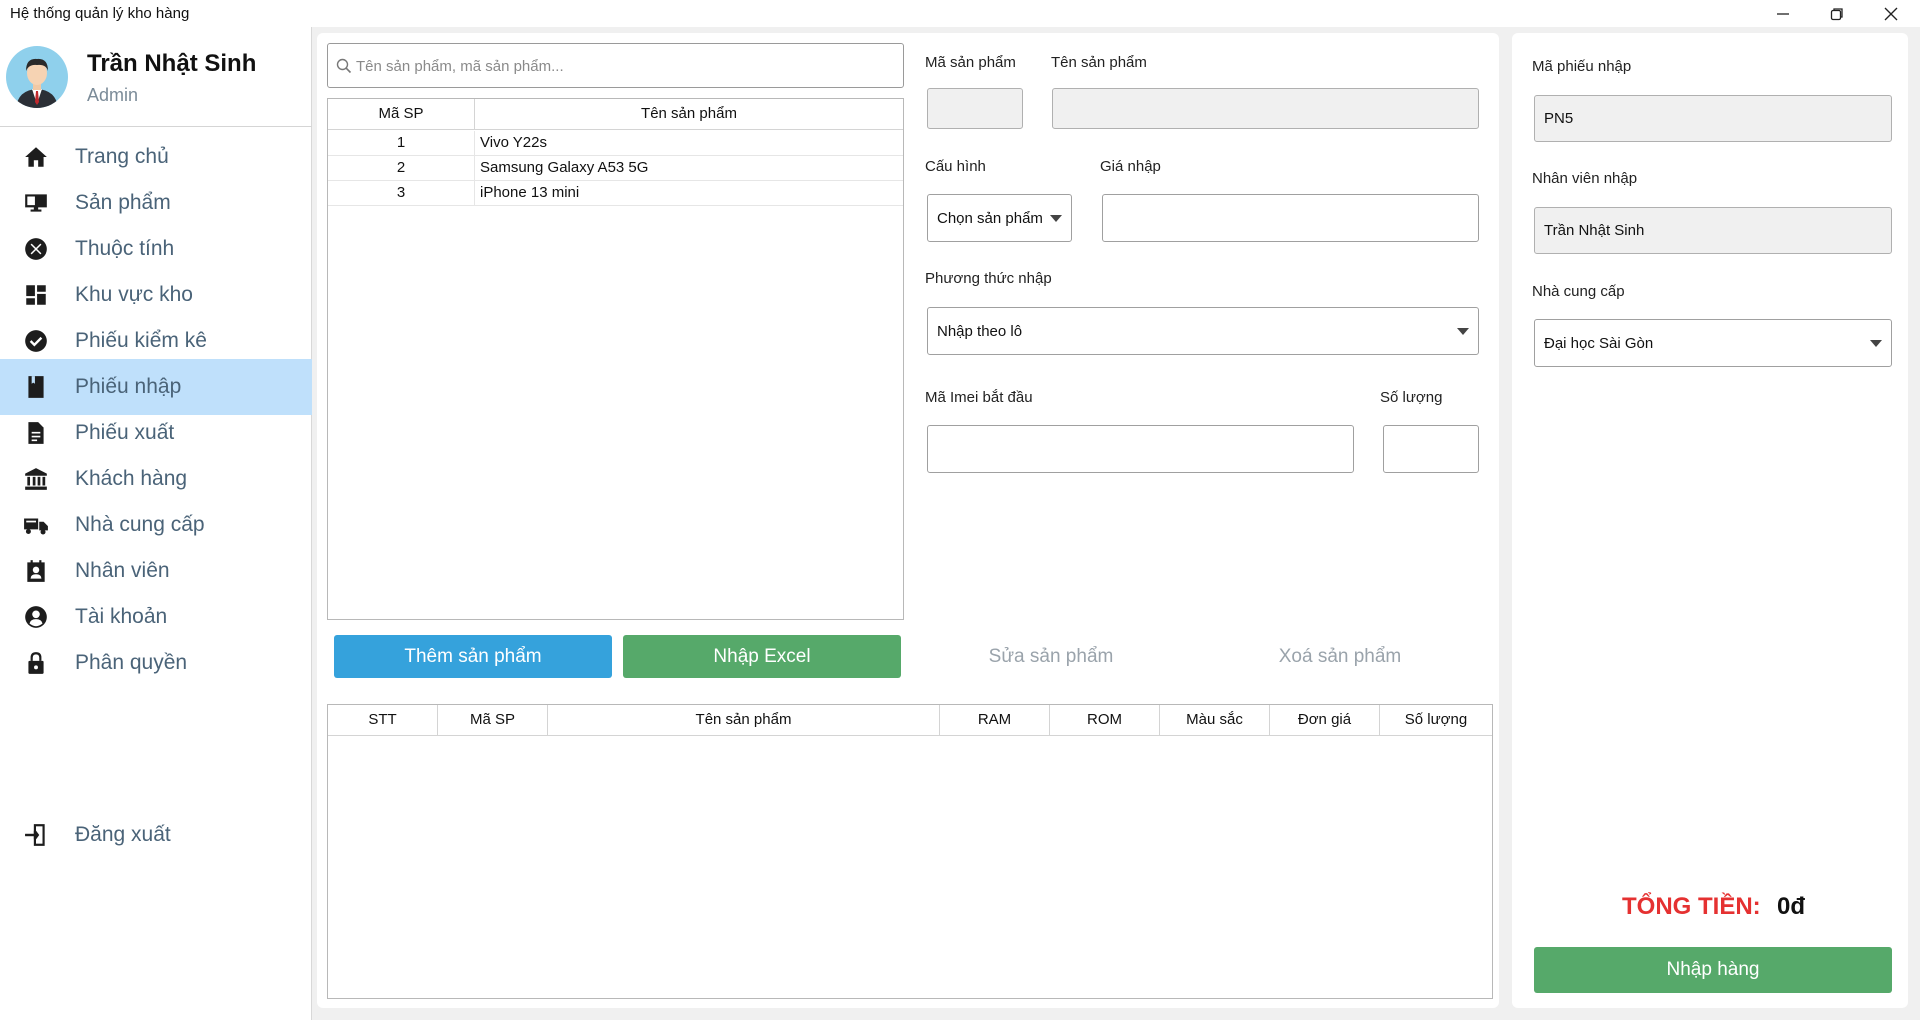 The image size is (1920, 1020). What do you see at coordinates (1436, 720) in the screenshot?
I see `column-header: Số lượng` at bounding box center [1436, 720].